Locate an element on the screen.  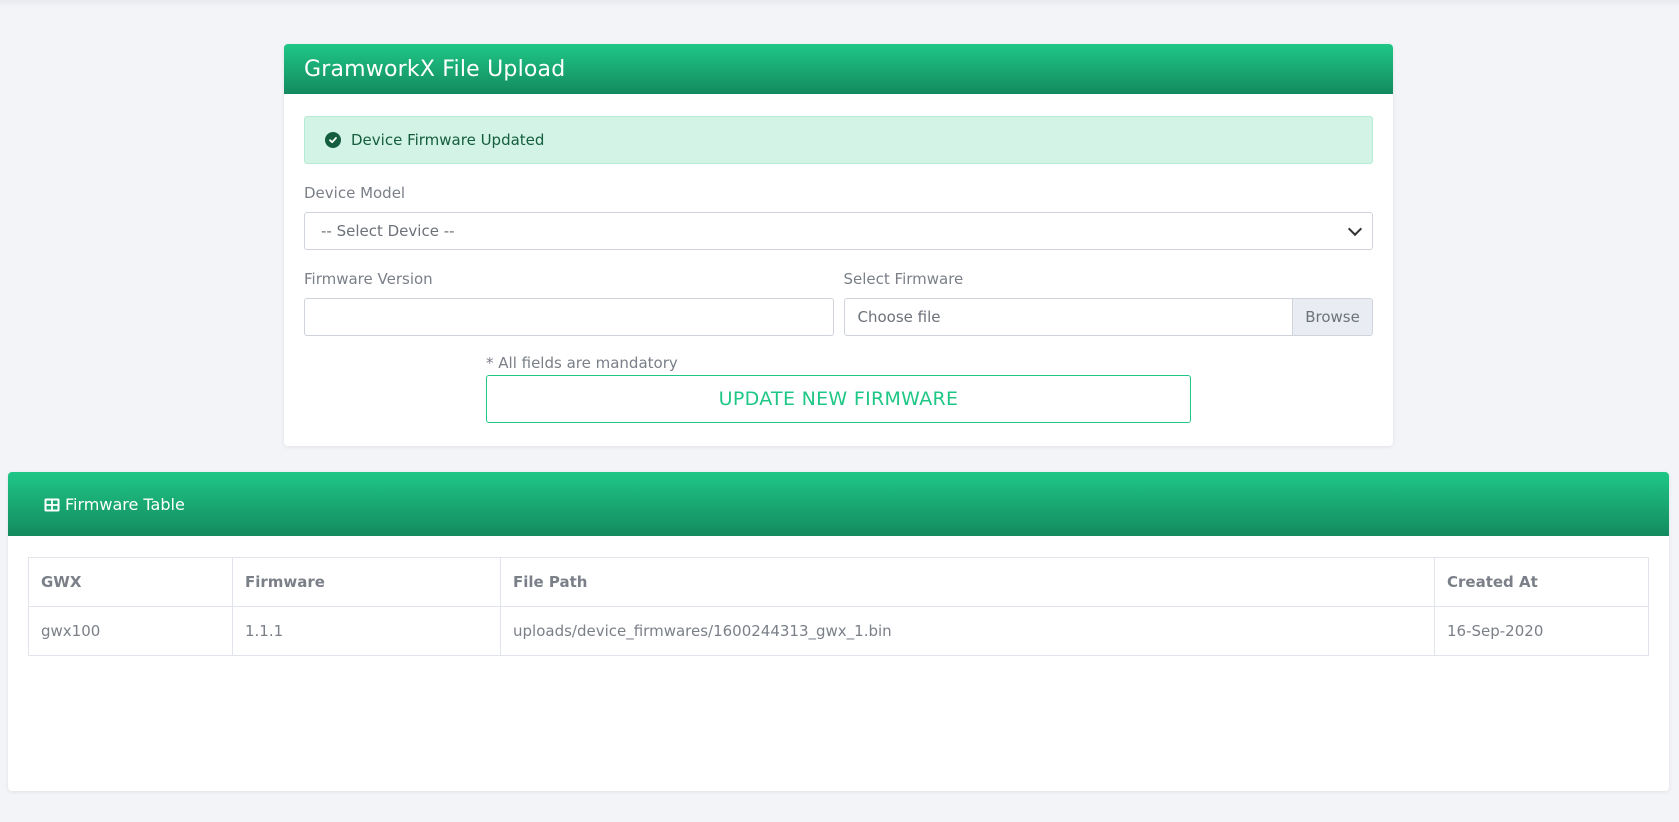
cell-gwx: gwx100 is located at coordinates (130, 631).